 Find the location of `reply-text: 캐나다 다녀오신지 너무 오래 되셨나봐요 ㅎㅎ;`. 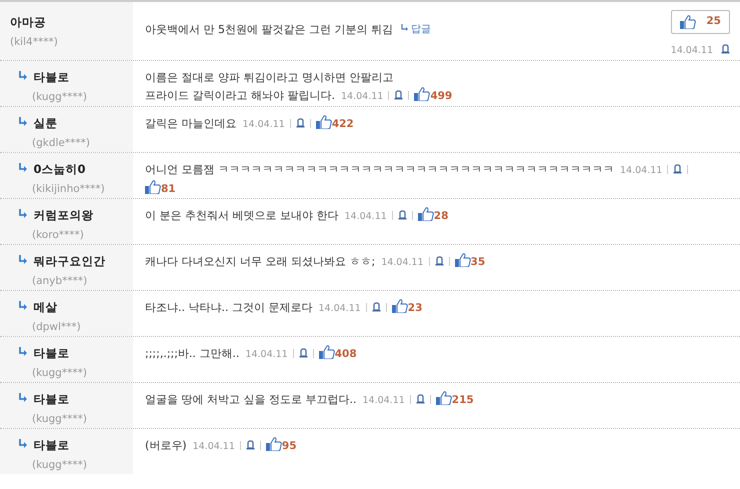

reply-text: 캐나다 다녀오신지 너무 오래 되셨나봐요 ㅎㅎ; is located at coordinates (260, 261).